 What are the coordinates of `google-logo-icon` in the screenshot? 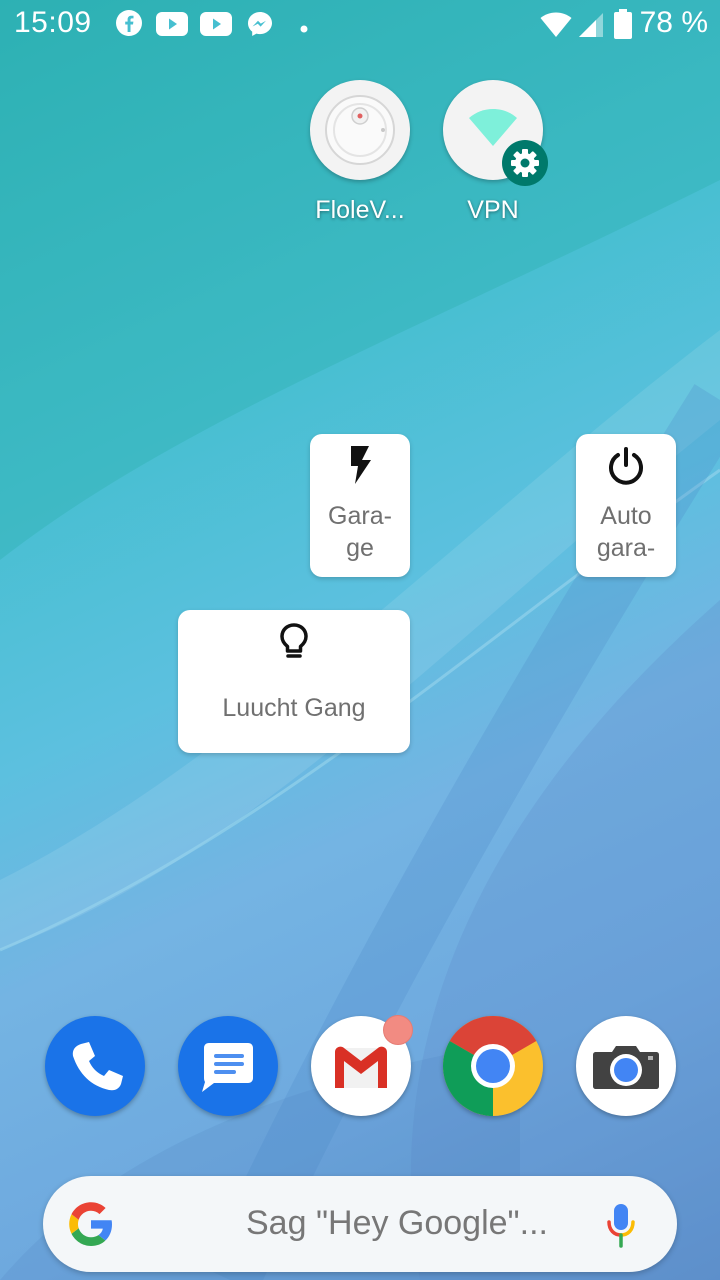 It's located at (91, 1226).